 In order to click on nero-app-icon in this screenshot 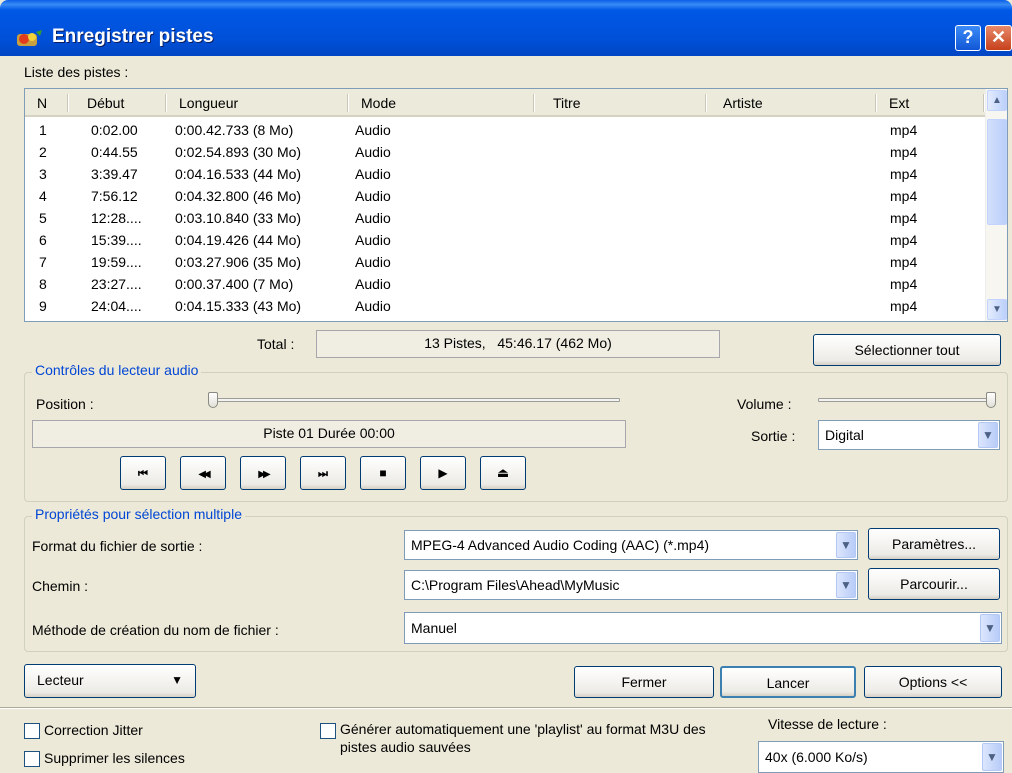, I will do `click(29, 38)`.